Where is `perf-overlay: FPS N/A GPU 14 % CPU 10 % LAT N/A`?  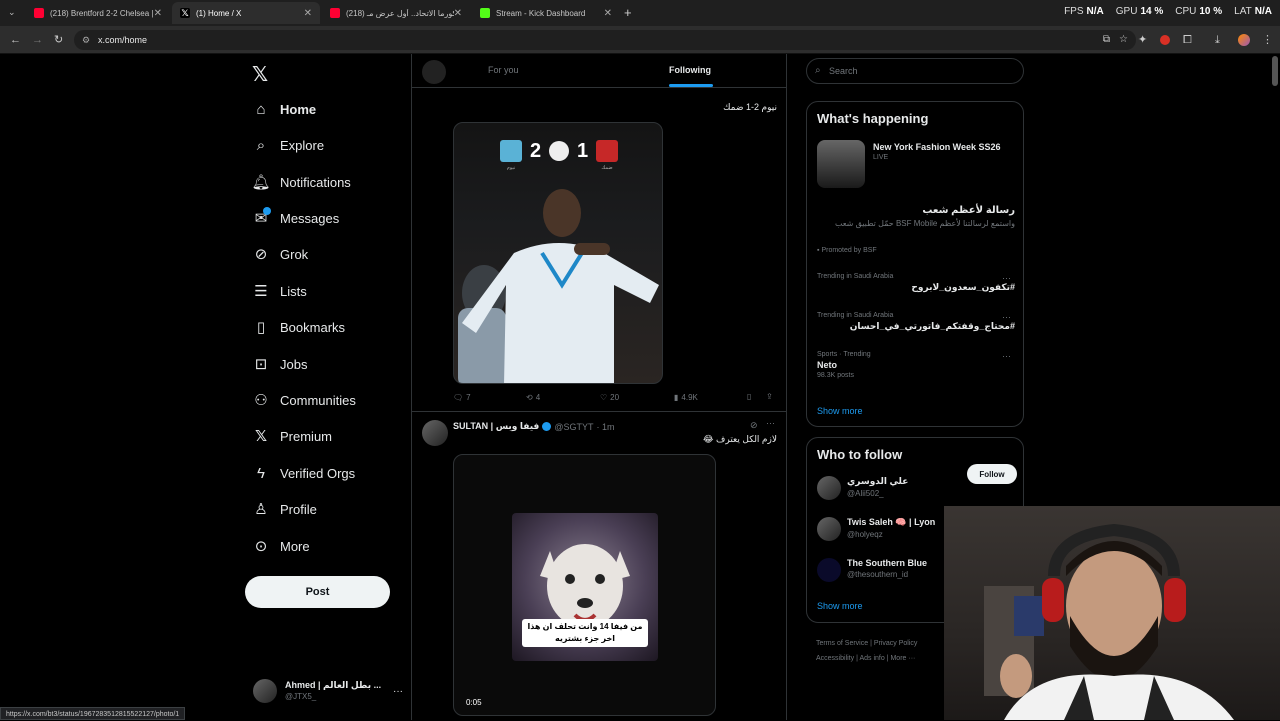 perf-overlay: FPS N/A GPU 14 % CPU 10 % LAT N/A is located at coordinates (1168, 11).